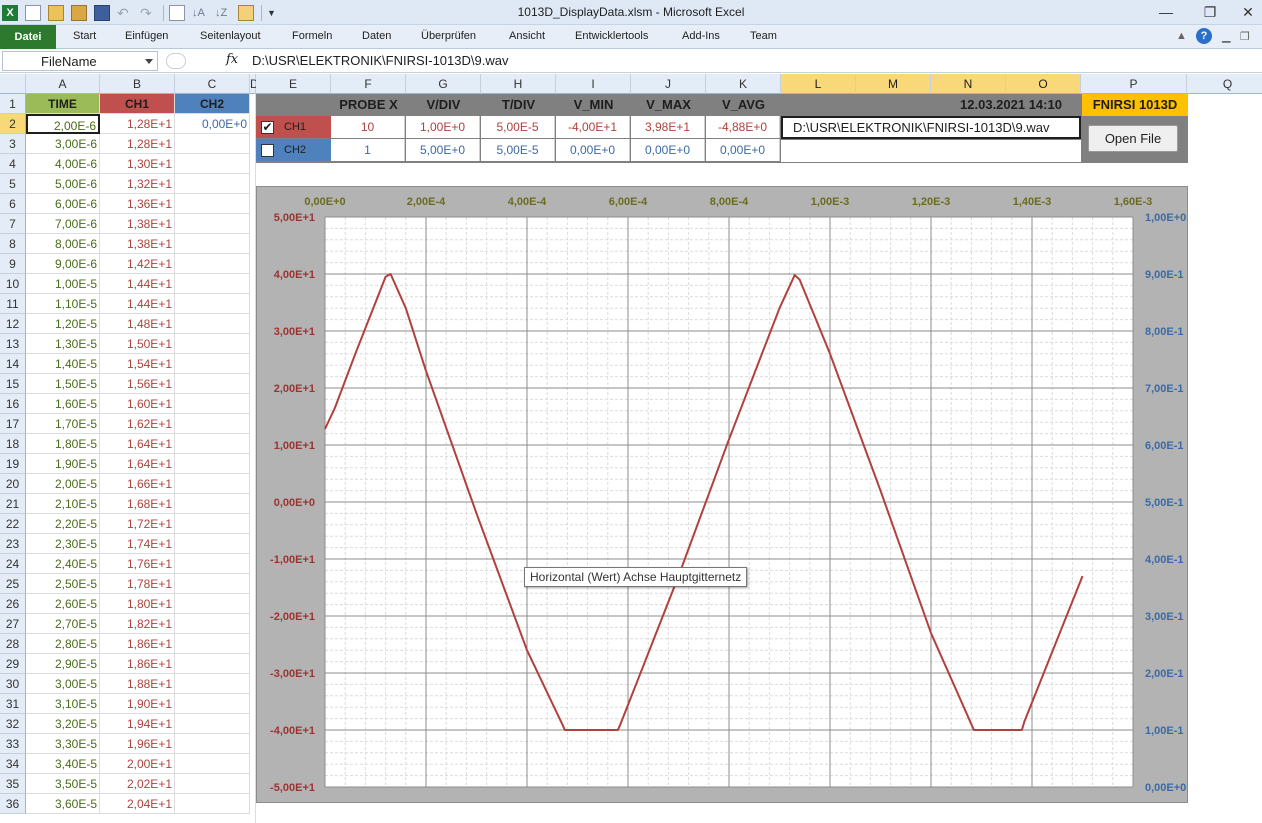 This screenshot has width=1262, height=823. I want to click on cell-ch1: 1,28E+1, so click(137, 144).